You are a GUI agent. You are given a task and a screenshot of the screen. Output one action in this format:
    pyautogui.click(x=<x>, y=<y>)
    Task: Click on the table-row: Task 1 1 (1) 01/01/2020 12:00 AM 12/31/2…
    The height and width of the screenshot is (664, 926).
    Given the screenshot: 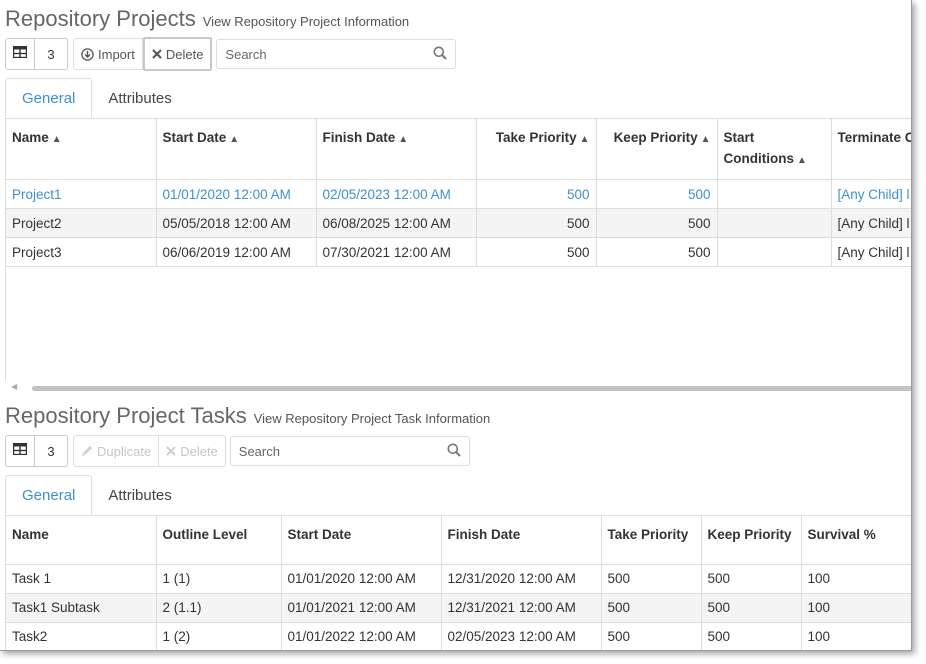 What is the action you would take?
    pyautogui.click(x=458, y=579)
    